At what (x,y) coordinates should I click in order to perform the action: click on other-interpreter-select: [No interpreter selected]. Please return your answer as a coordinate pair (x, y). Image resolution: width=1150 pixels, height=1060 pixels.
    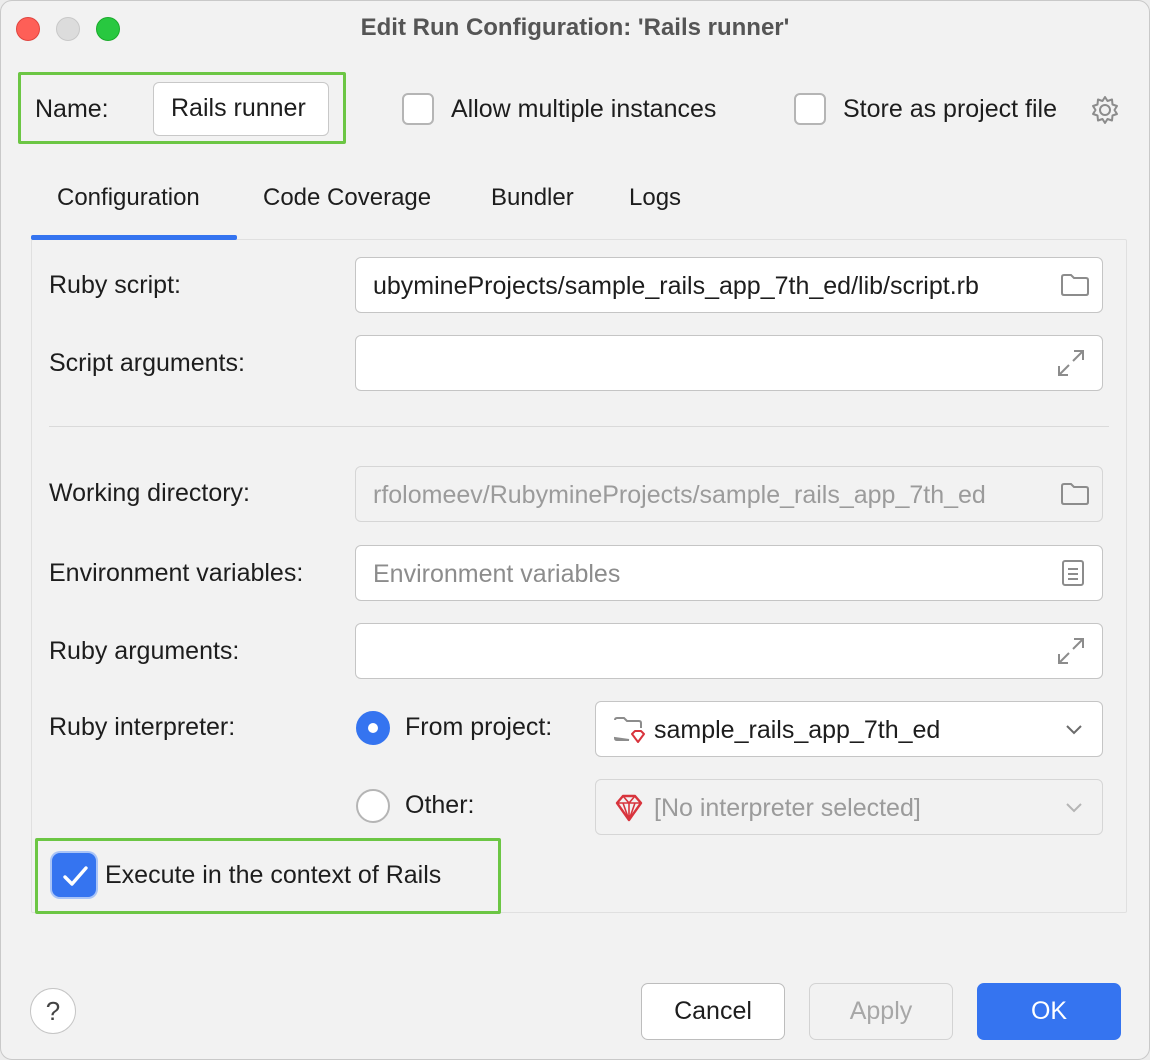
    Looking at the image, I should click on (849, 807).